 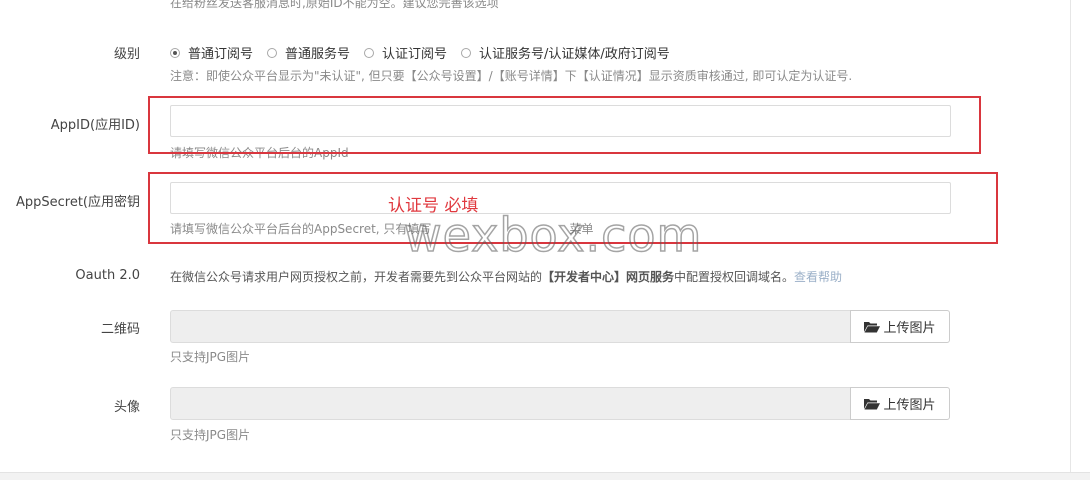 I want to click on avatar-file-field, so click(x=510, y=403).